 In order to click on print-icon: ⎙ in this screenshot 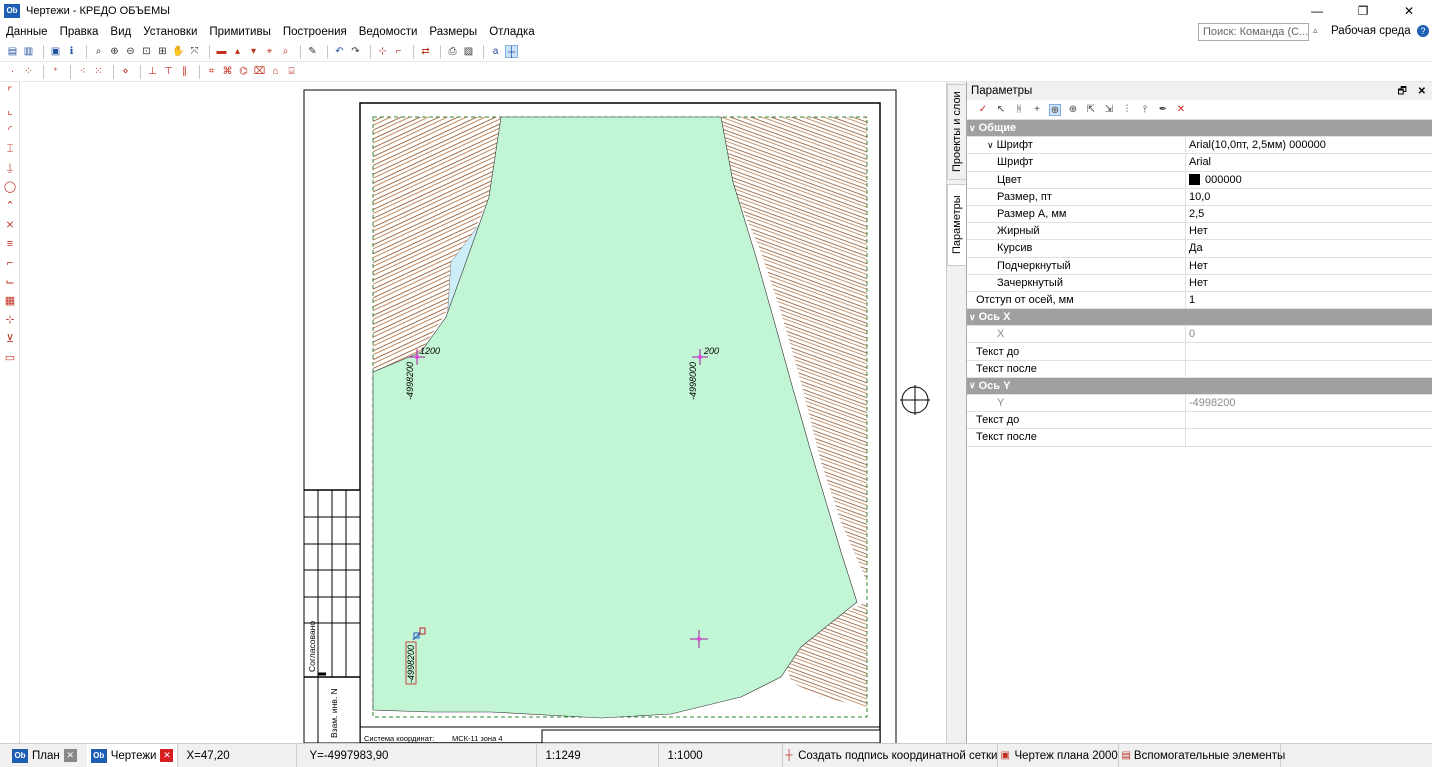, I will do `click(452, 51)`.